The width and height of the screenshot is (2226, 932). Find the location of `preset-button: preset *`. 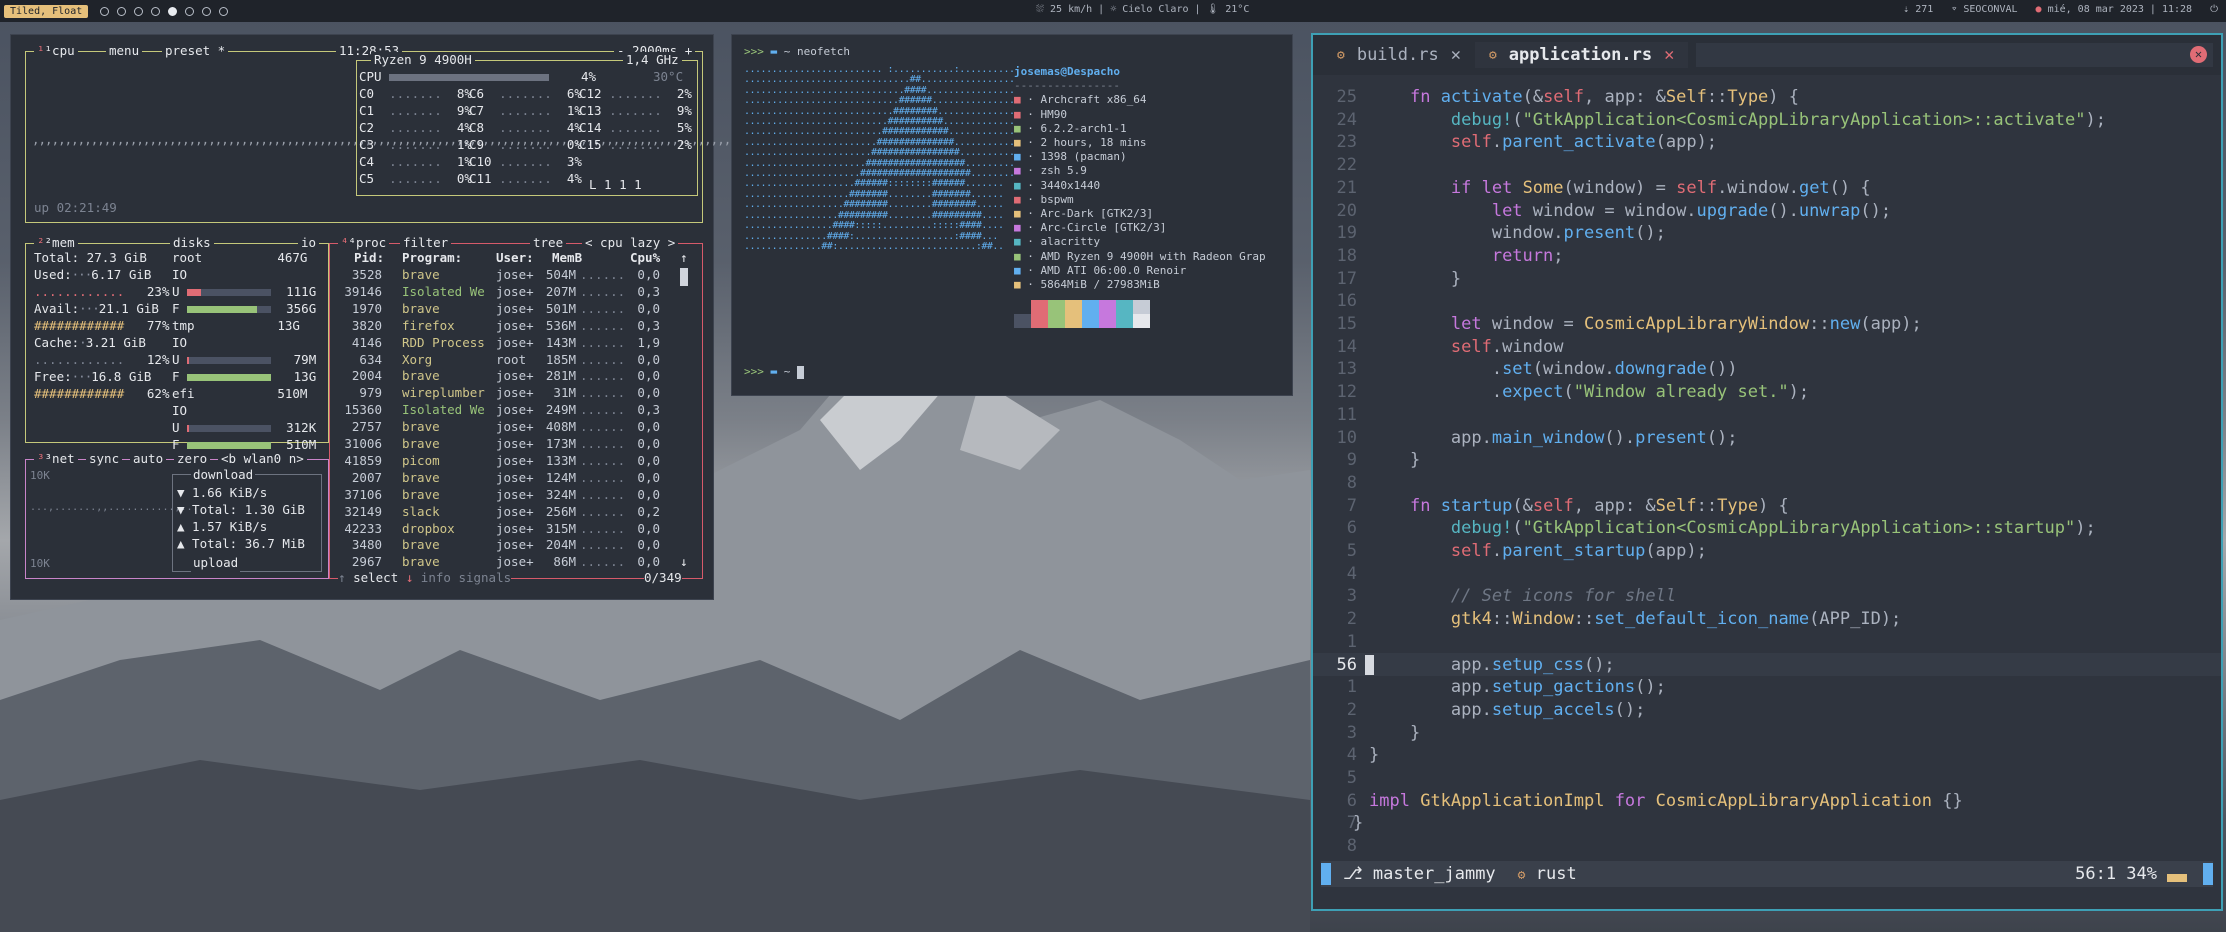

preset-button: preset * is located at coordinates (195, 51).